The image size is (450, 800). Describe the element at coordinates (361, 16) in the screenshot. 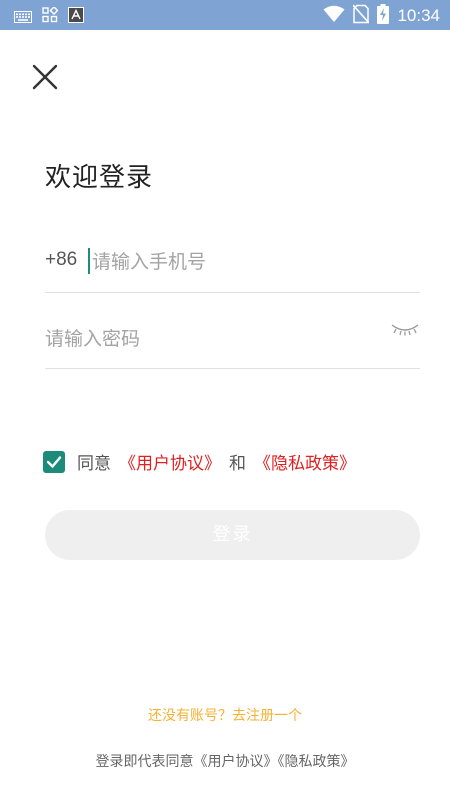

I see `no-sim-icon` at that location.